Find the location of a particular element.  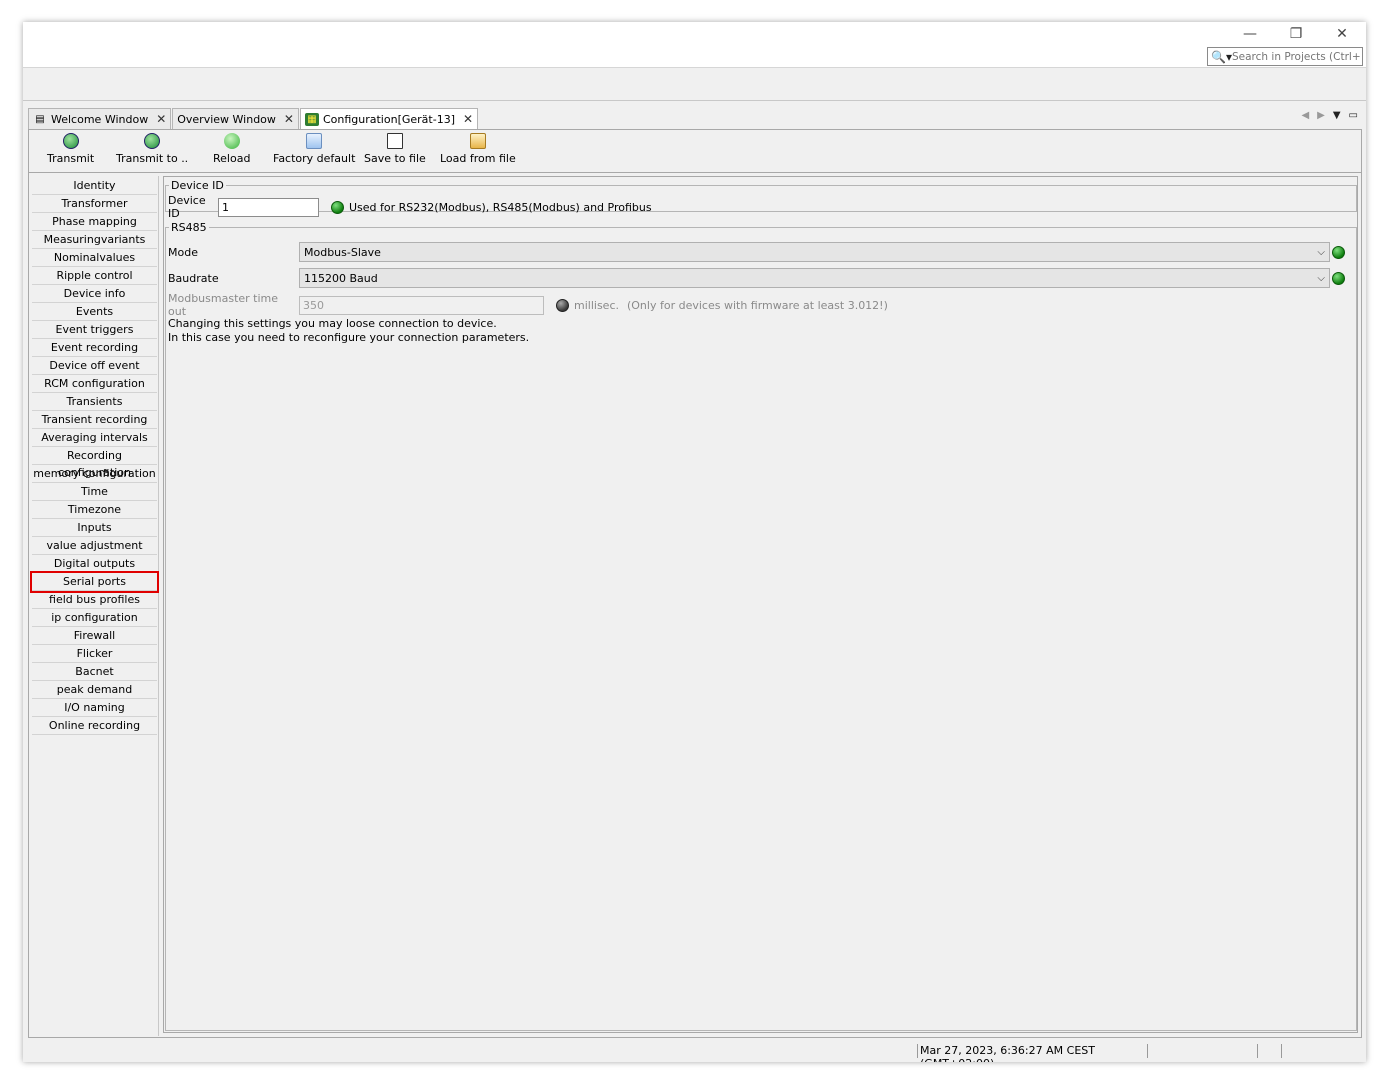

sidebar-item-online-recording: Online recording is located at coordinates (94, 726).